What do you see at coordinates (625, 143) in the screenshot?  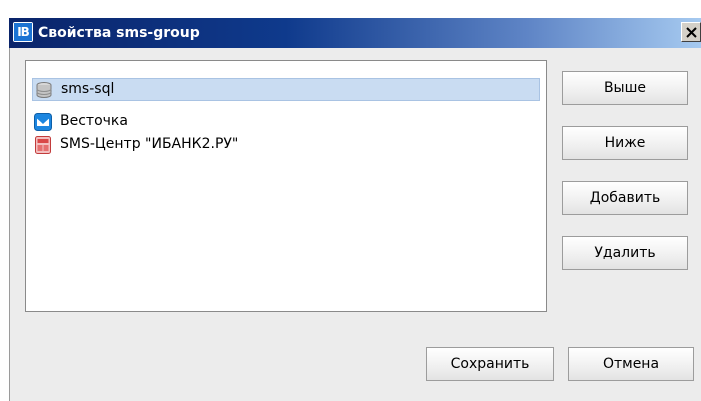 I see `move-down-button: Ниже` at bounding box center [625, 143].